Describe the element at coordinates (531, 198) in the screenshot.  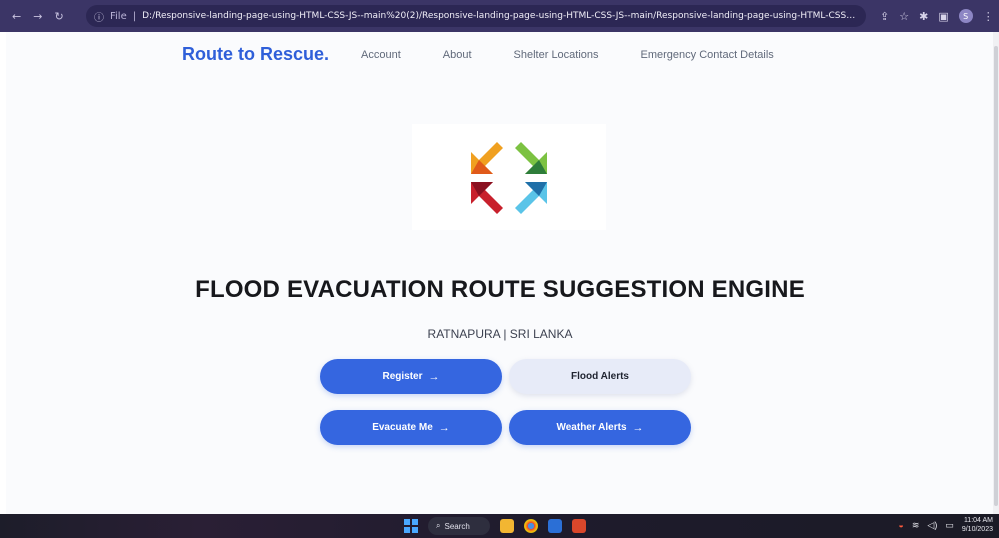
I see `blue-arrow-icon` at that location.